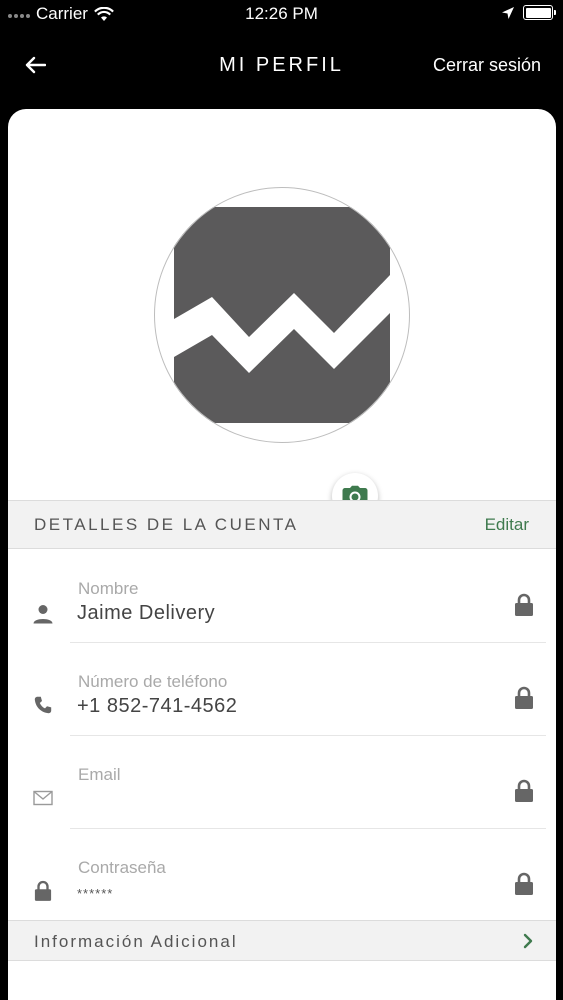 The width and height of the screenshot is (563, 1000). What do you see at coordinates (508, 12) in the screenshot?
I see `location-arrow-icon` at bounding box center [508, 12].